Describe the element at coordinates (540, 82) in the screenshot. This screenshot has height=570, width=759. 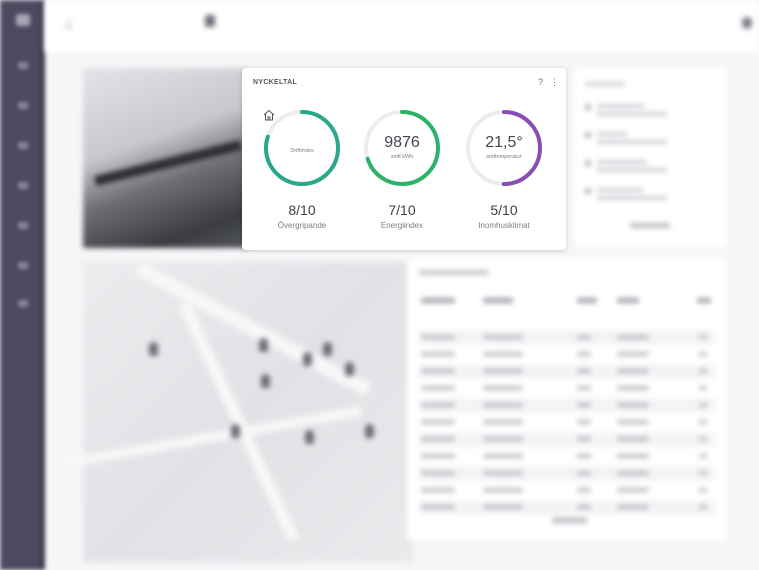
I see `help-icon: ?` at that location.